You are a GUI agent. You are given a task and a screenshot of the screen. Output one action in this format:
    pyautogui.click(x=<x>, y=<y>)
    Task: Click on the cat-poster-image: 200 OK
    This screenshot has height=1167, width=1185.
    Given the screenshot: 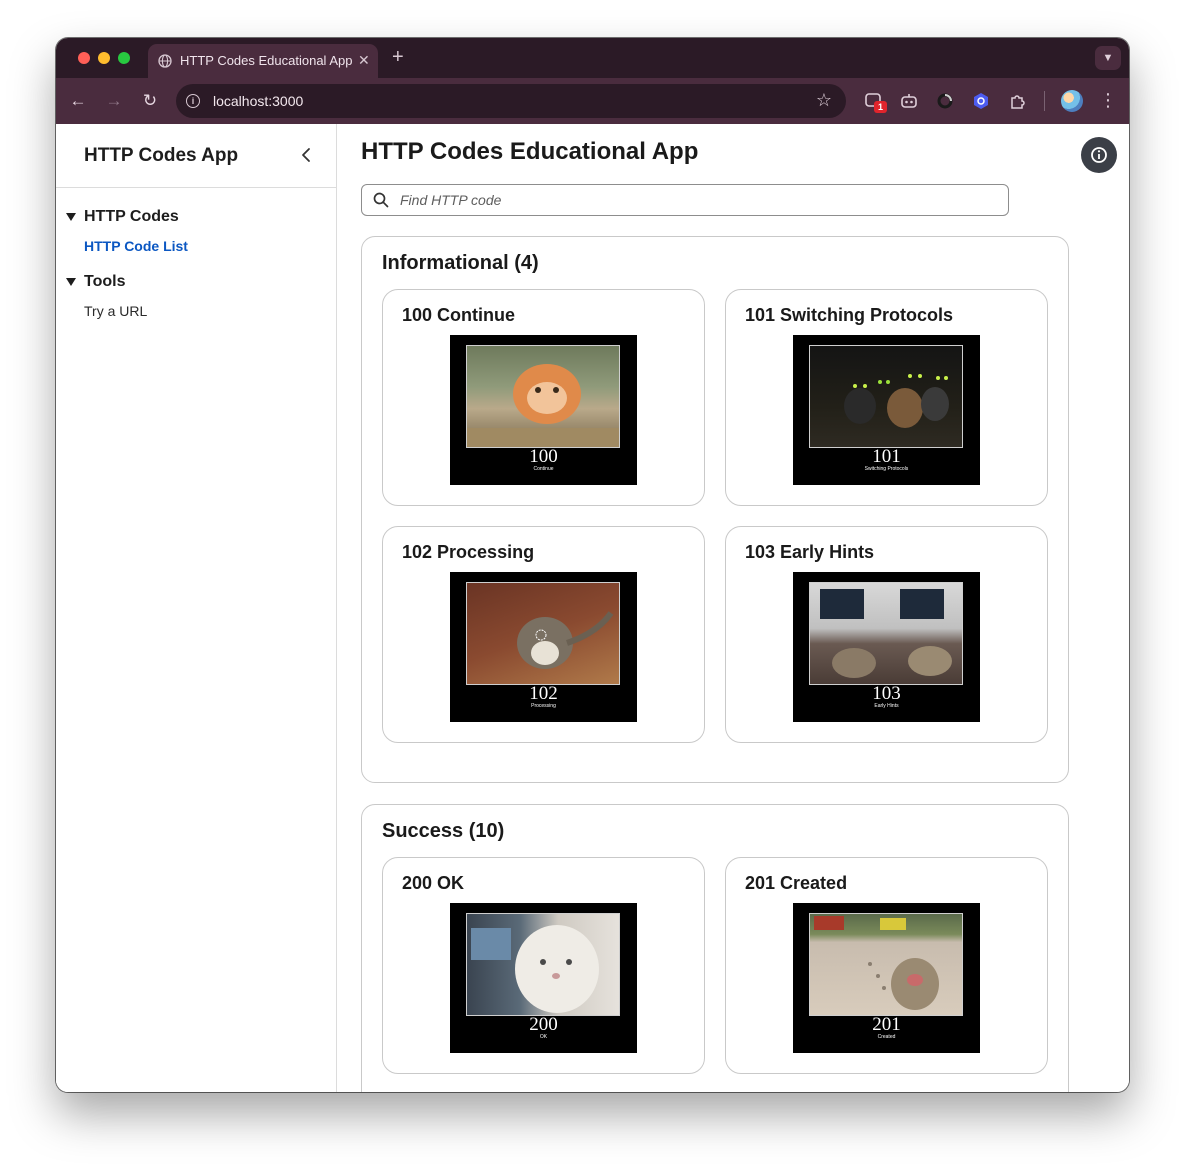 What is the action you would take?
    pyautogui.click(x=543, y=978)
    